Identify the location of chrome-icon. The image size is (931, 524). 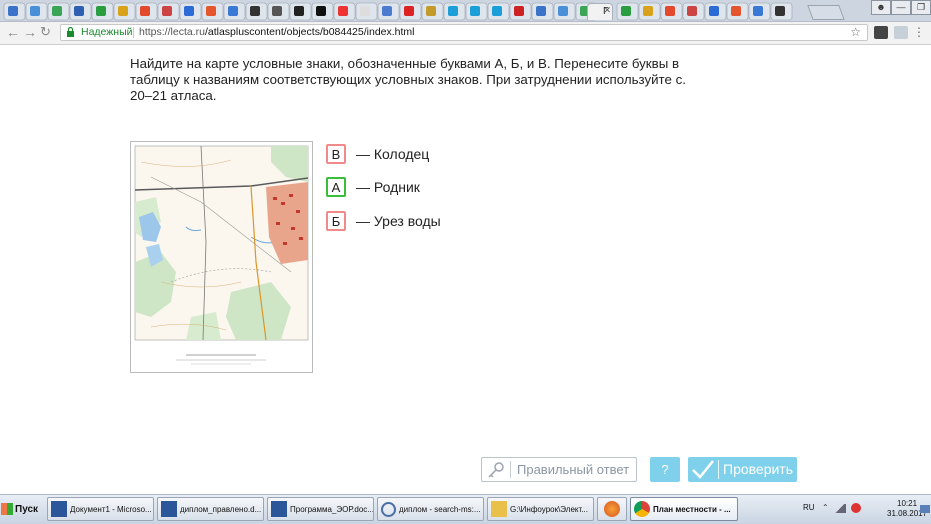
(642, 509).